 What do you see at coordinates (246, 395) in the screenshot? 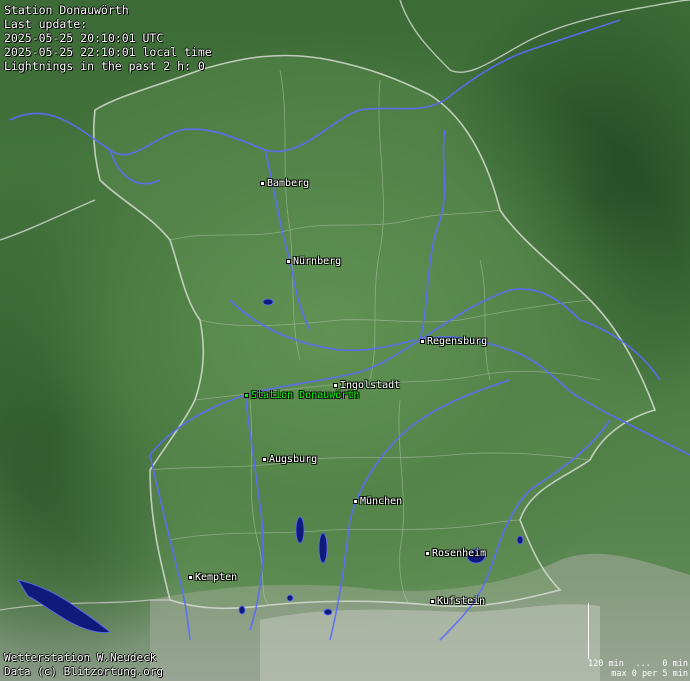
I see `station-marker-icon` at bounding box center [246, 395].